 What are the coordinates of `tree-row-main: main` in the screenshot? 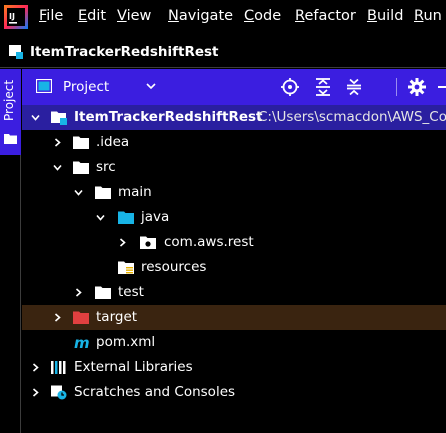 It's located at (234, 192).